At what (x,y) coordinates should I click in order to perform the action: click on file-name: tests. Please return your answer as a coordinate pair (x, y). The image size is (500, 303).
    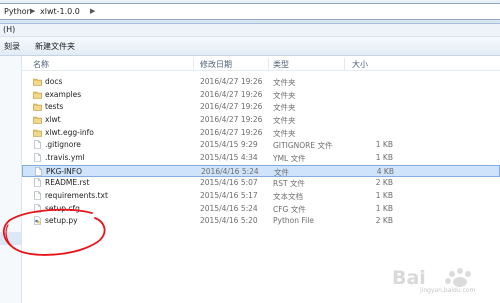
    Looking at the image, I should click on (54, 107).